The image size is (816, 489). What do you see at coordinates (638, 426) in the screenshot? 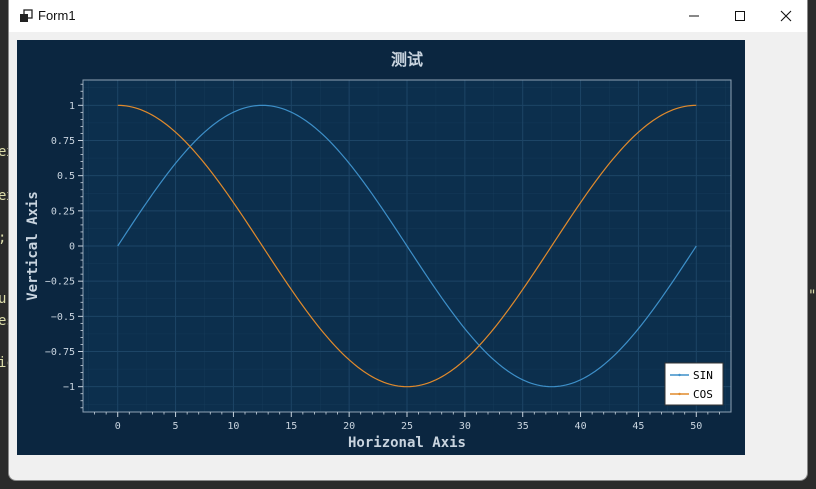
I see `x-tick-label: 45` at bounding box center [638, 426].